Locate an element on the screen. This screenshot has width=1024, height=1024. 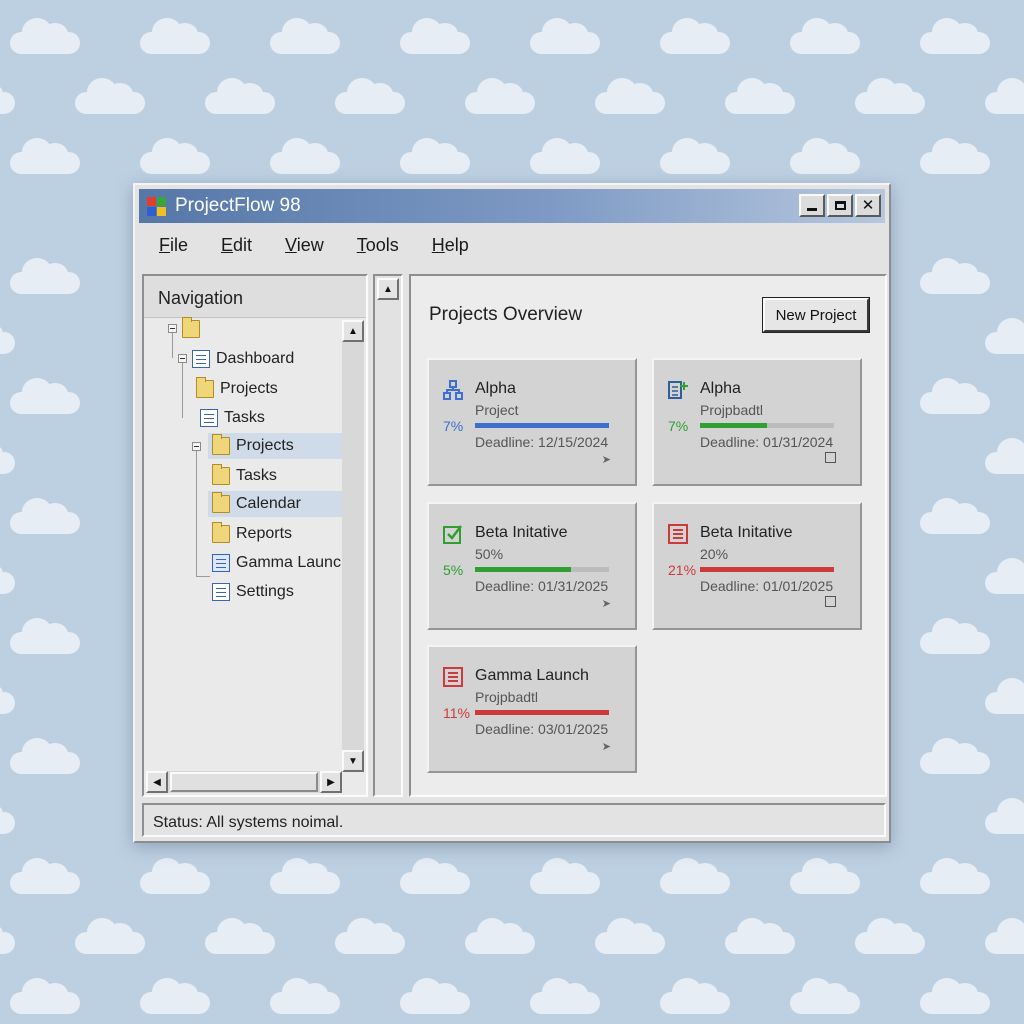
splitter-scrollbar: ▲ is located at coordinates (388, 535).